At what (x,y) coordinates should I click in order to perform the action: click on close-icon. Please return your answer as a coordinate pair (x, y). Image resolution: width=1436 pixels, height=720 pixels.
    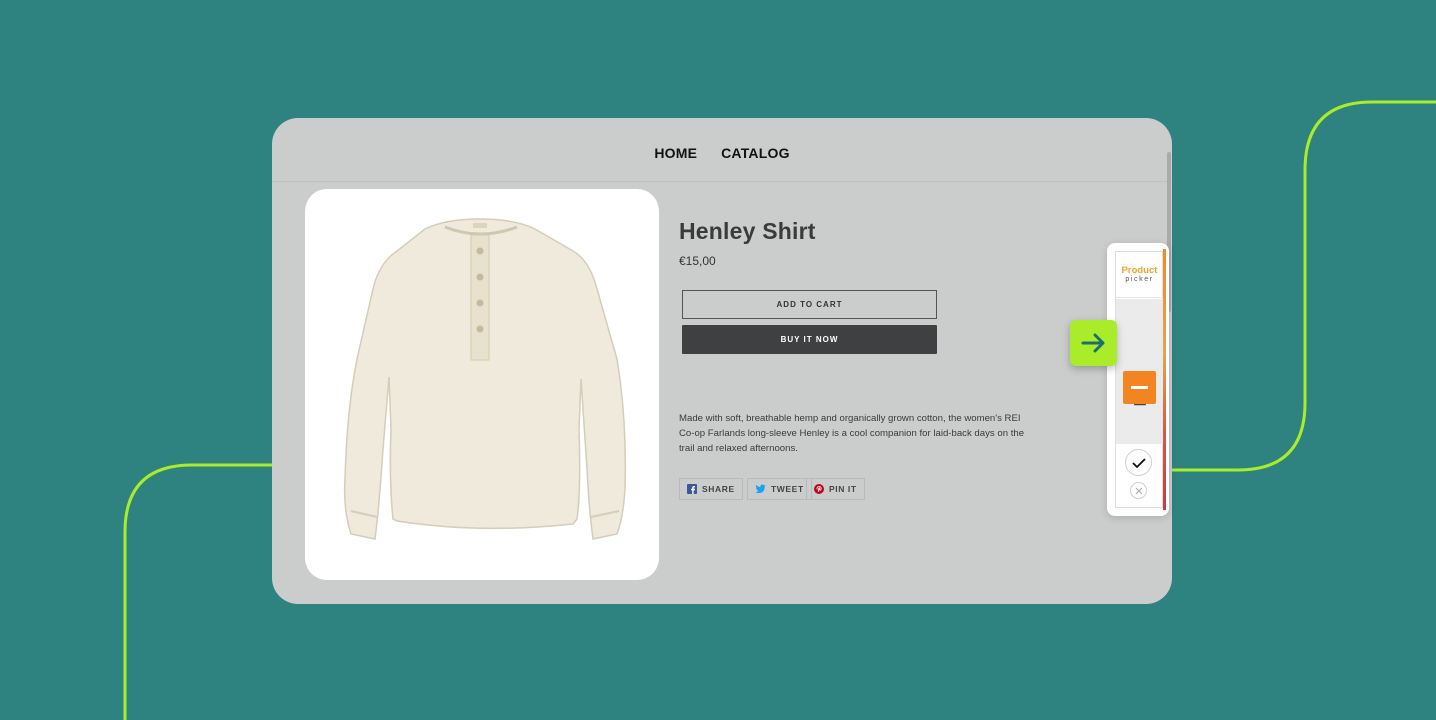
    Looking at the image, I should click on (1138, 490).